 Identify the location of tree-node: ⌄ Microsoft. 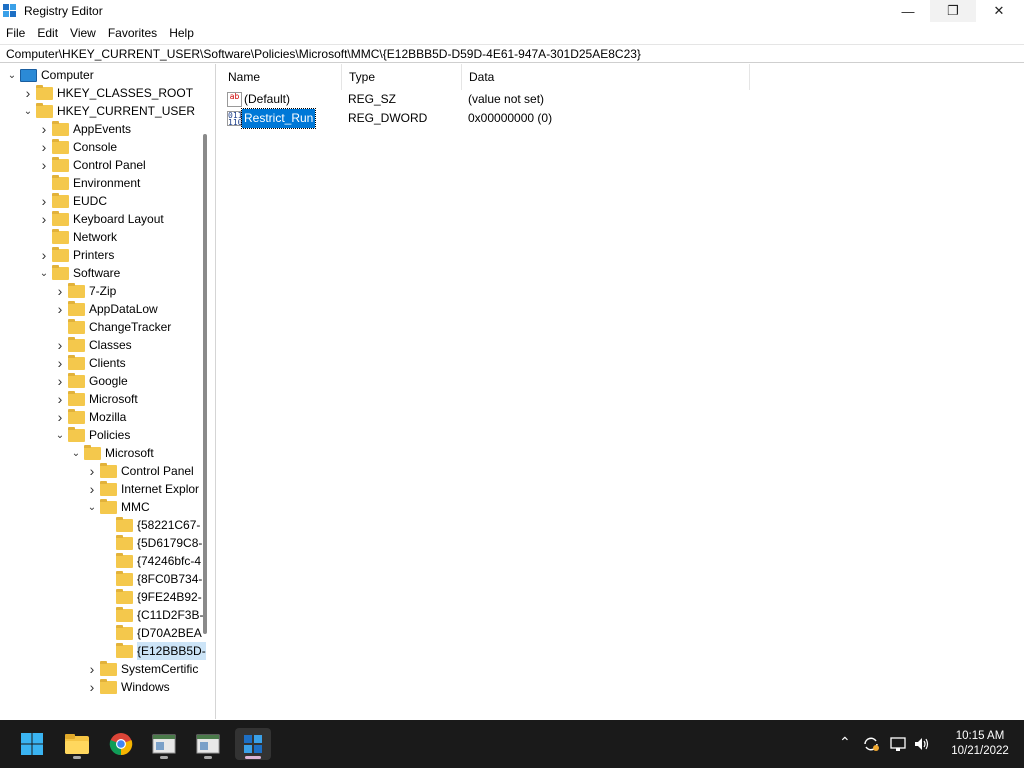
(112, 453).